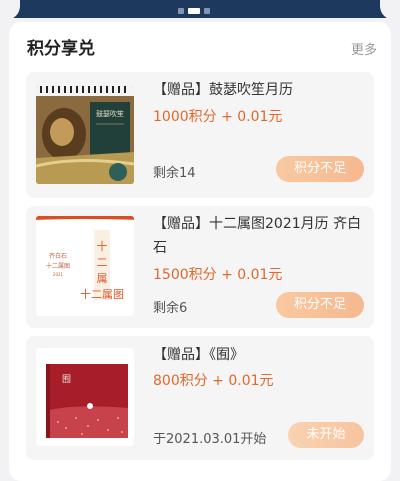 The width and height of the screenshot is (400, 481). I want to click on banner-corner-left, so click(10, 10).